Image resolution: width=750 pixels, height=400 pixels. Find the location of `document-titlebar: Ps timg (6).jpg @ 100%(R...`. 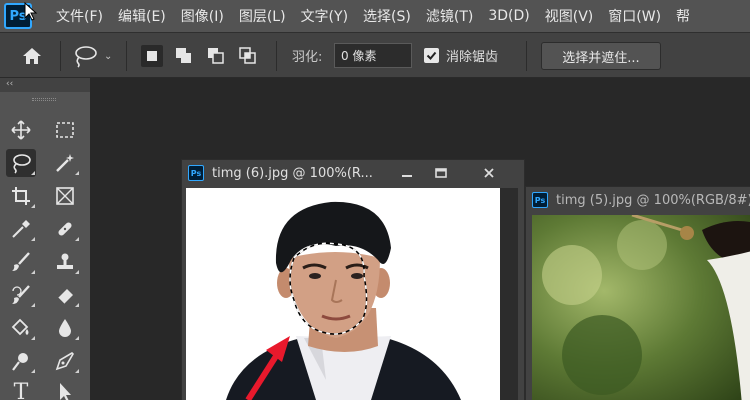

document-titlebar: Ps timg (6).jpg @ 100%(R... is located at coordinates (353, 174).